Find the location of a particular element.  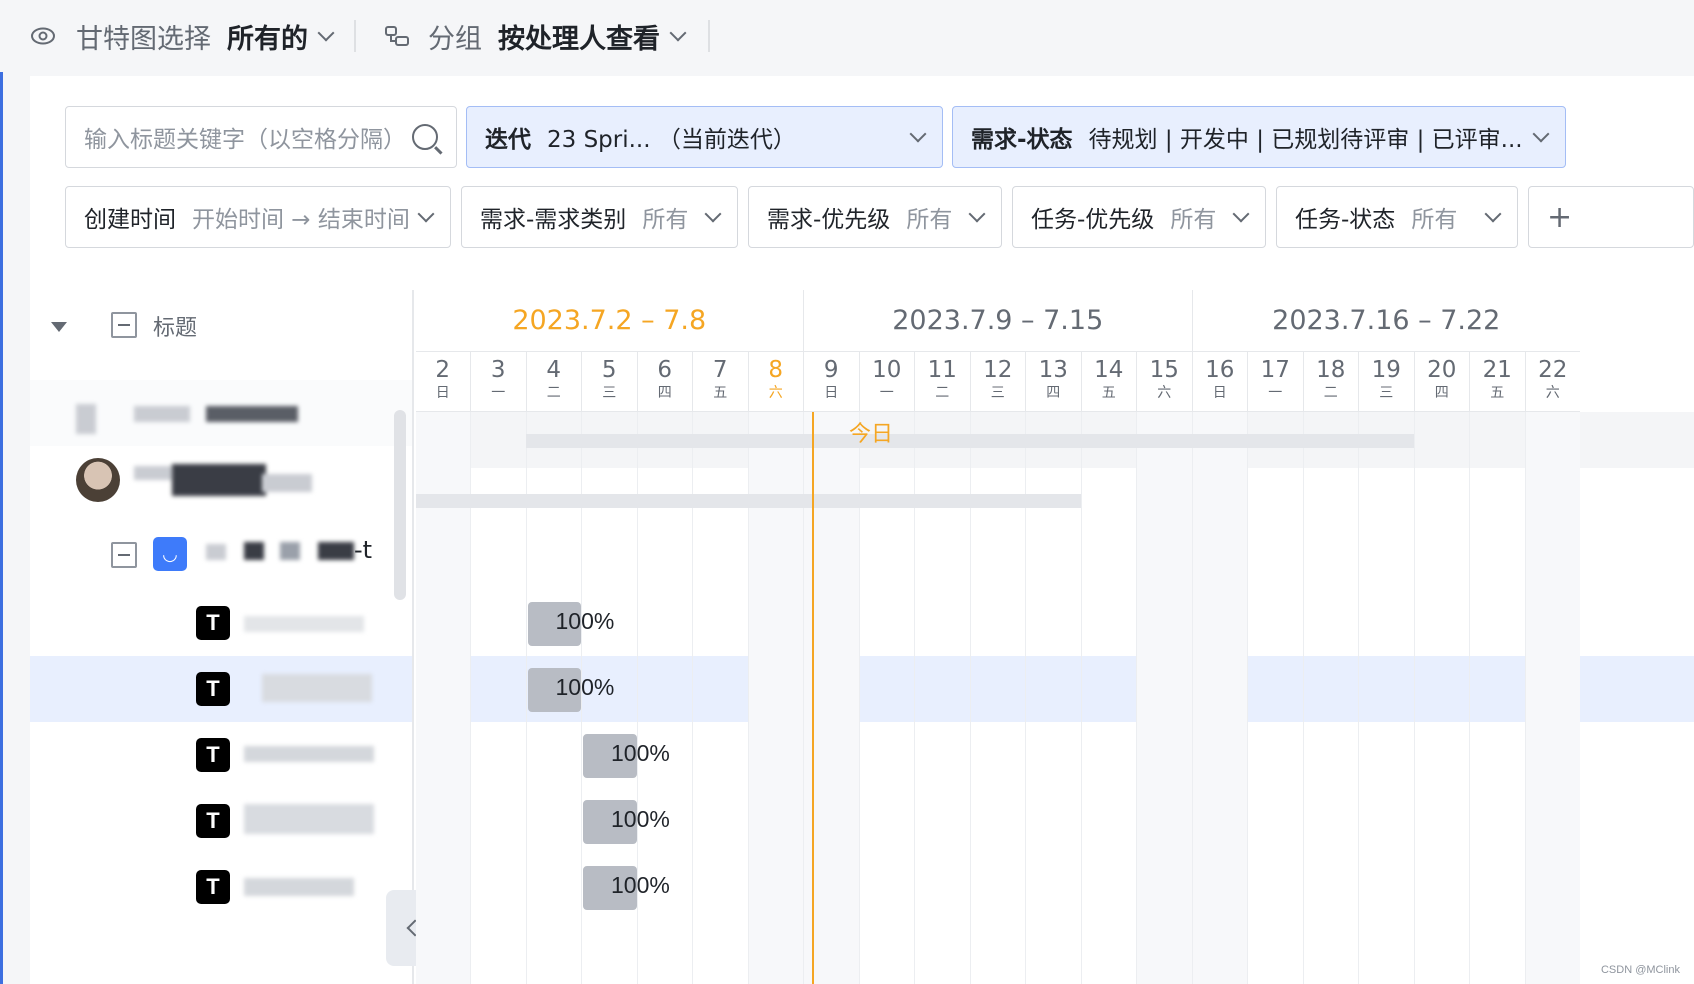

created-time-filter: 创建时间 开始时间 → 结束时间 is located at coordinates (258, 217).